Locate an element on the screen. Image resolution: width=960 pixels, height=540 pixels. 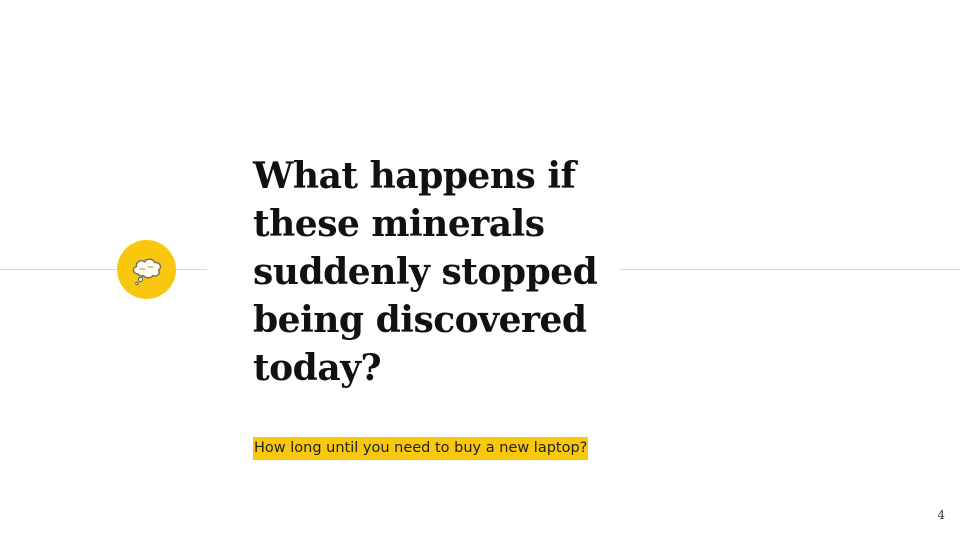
page-number: 4 is located at coordinates (941, 515).